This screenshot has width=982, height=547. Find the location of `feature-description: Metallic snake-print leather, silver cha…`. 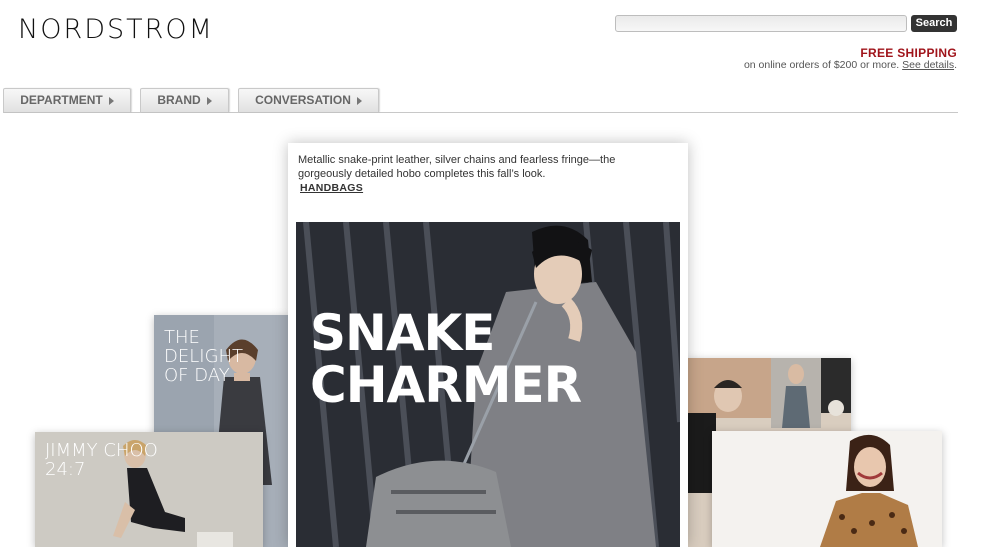

feature-description: Metallic snake-print leather, silver cha… is located at coordinates (457, 167).